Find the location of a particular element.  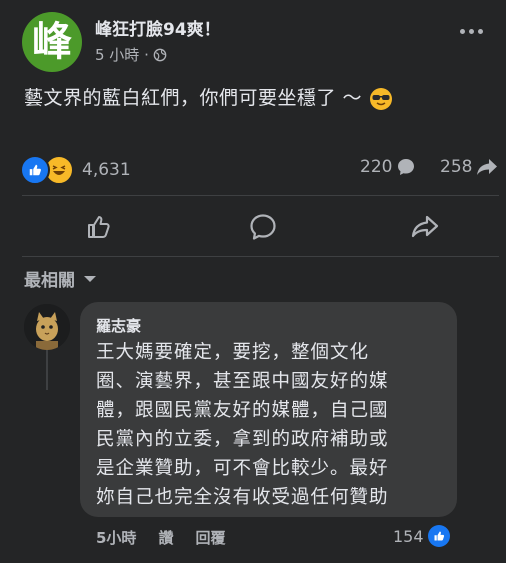

sort-label: 最相關 is located at coordinates (49, 281).